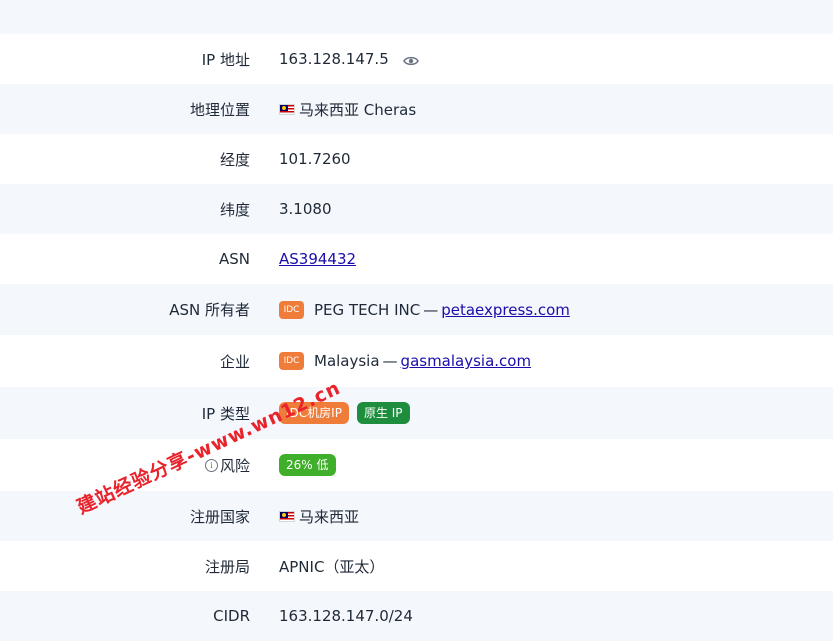  What do you see at coordinates (466, 361) in the screenshot?
I see `company-domain-link: gasmalaysia.com` at bounding box center [466, 361].